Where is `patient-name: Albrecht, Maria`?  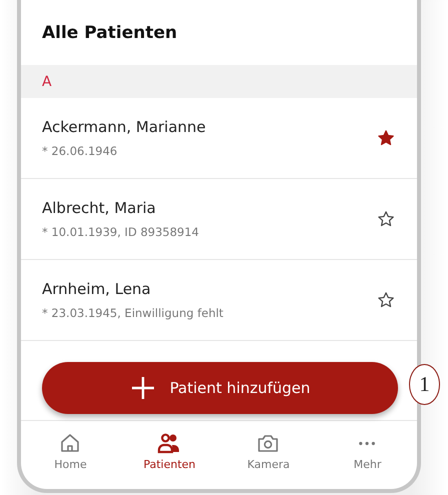 patient-name: Albrecht, Maria is located at coordinates (99, 208).